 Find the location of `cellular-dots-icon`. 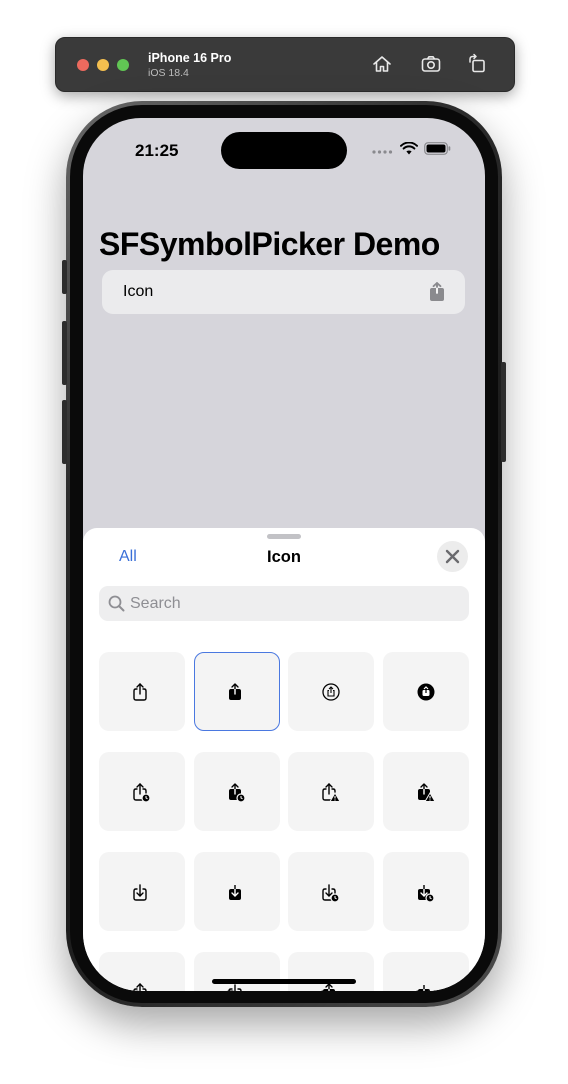

cellular-dots-icon is located at coordinates (383, 151).